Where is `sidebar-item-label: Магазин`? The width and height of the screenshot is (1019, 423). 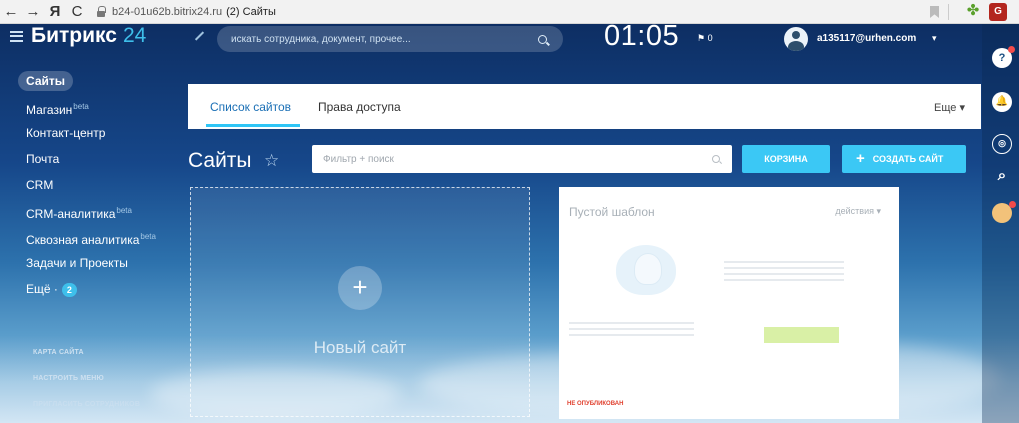
sidebar-item-label: Магазин is located at coordinates (49, 110).